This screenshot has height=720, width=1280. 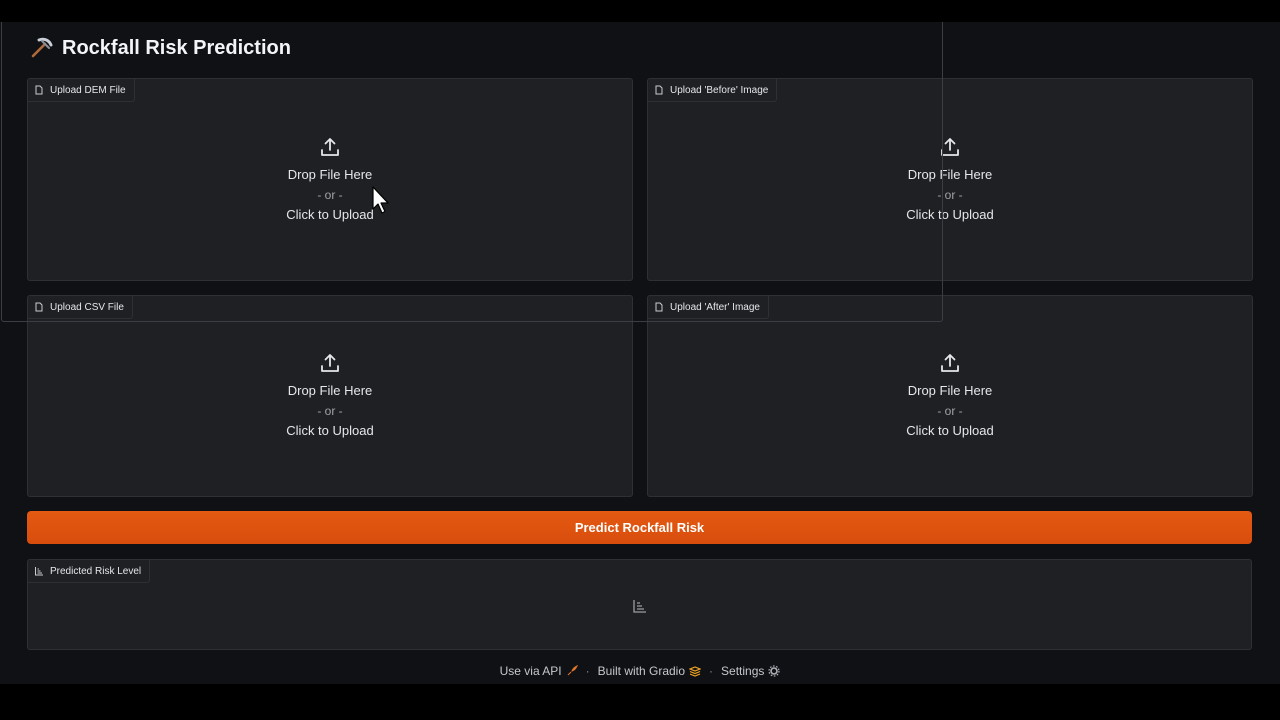 I want to click on page-title: Rockfall Risk Prediction, so click(x=160, y=48).